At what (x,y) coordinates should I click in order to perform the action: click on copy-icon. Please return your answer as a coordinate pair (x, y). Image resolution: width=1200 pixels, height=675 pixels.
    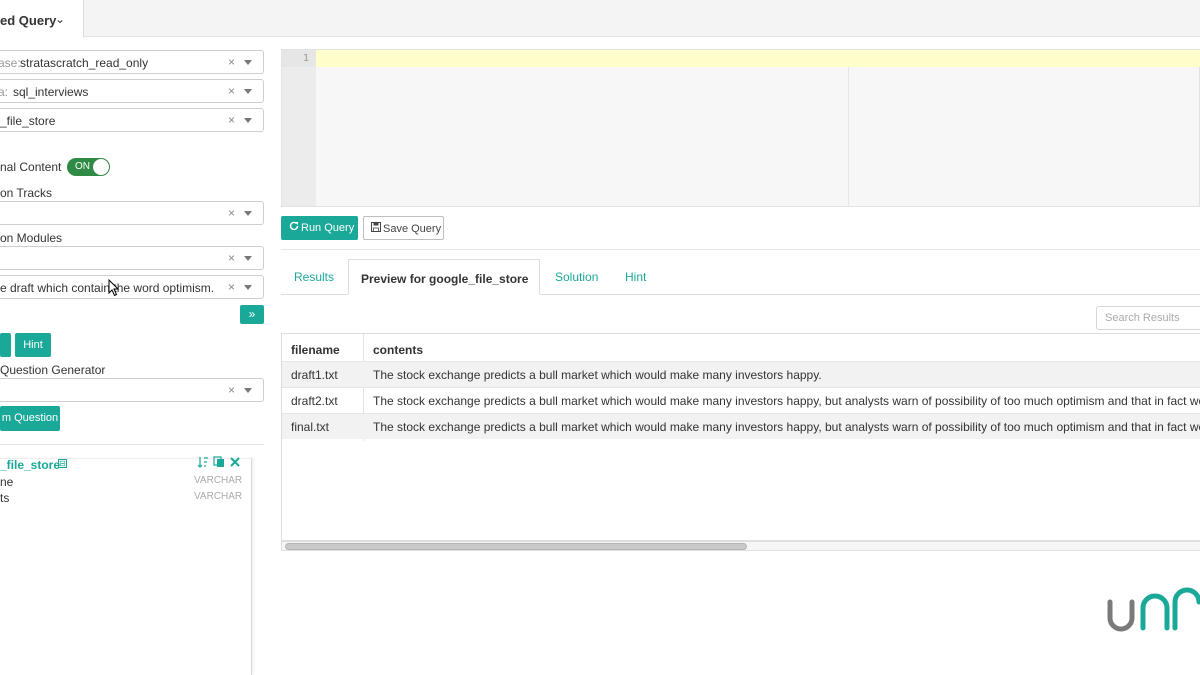
    Looking at the image, I should click on (219, 463).